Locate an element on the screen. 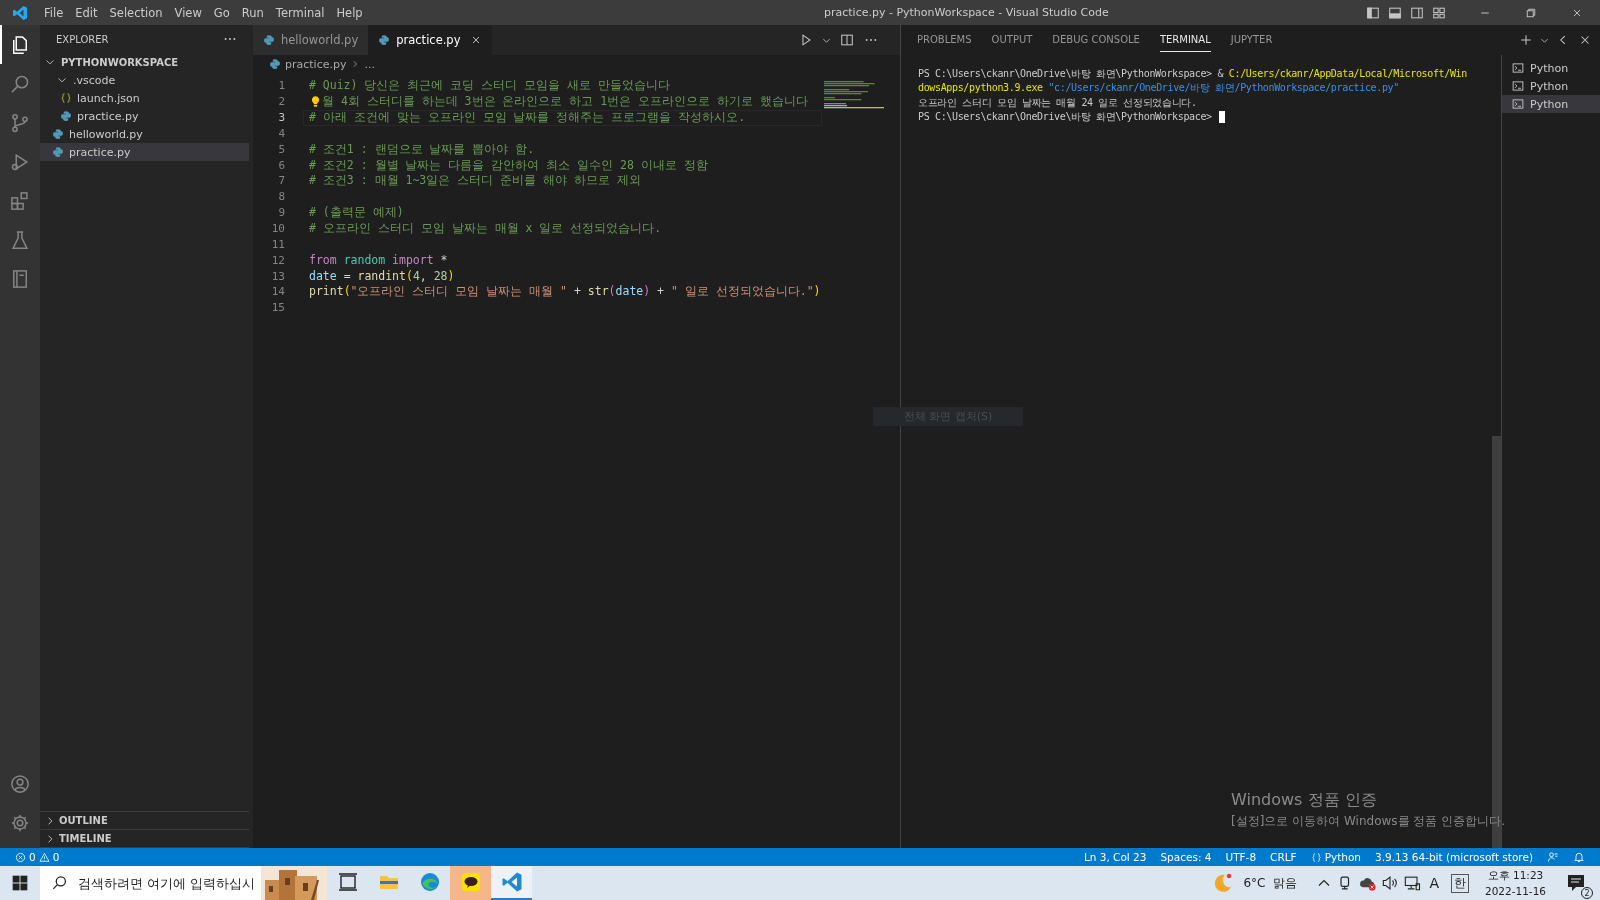 The height and width of the screenshot is (900, 1600). clock-date: 2022-11-16 is located at coordinates (1515, 891).